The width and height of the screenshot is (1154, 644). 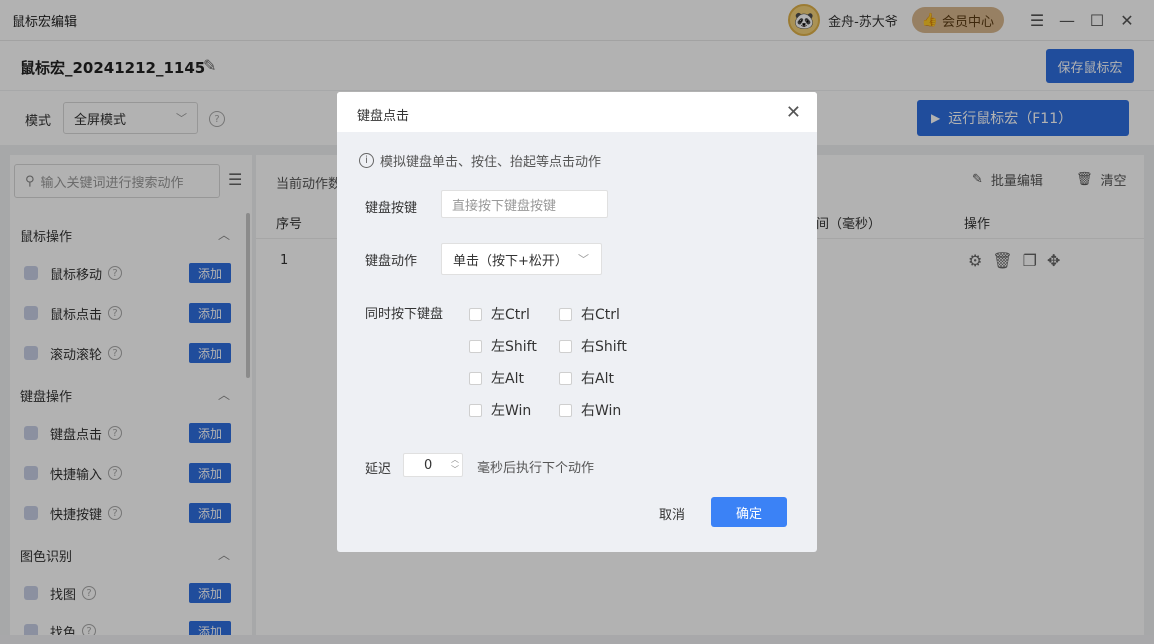 I want to click on key-input: 直接按下键盘按键, so click(x=524, y=204).